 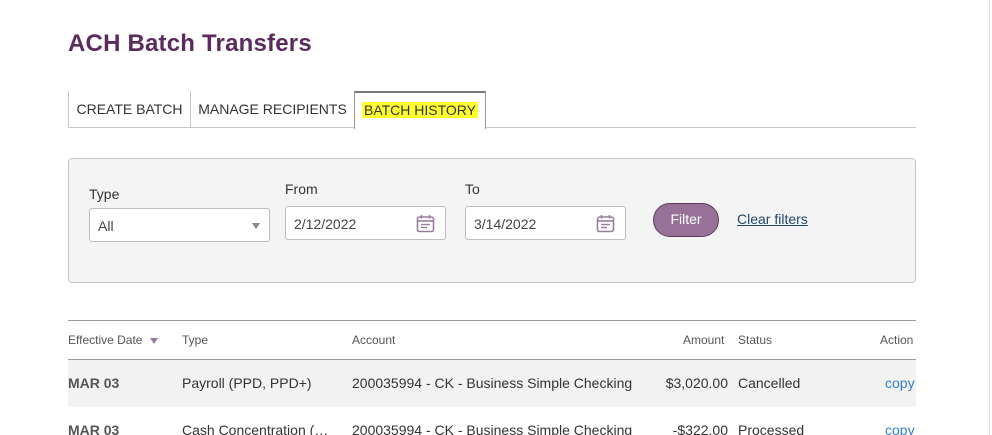 What do you see at coordinates (105, 340) in the screenshot?
I see `column-header-label: Effective Date` at bounding box center [105, 340].